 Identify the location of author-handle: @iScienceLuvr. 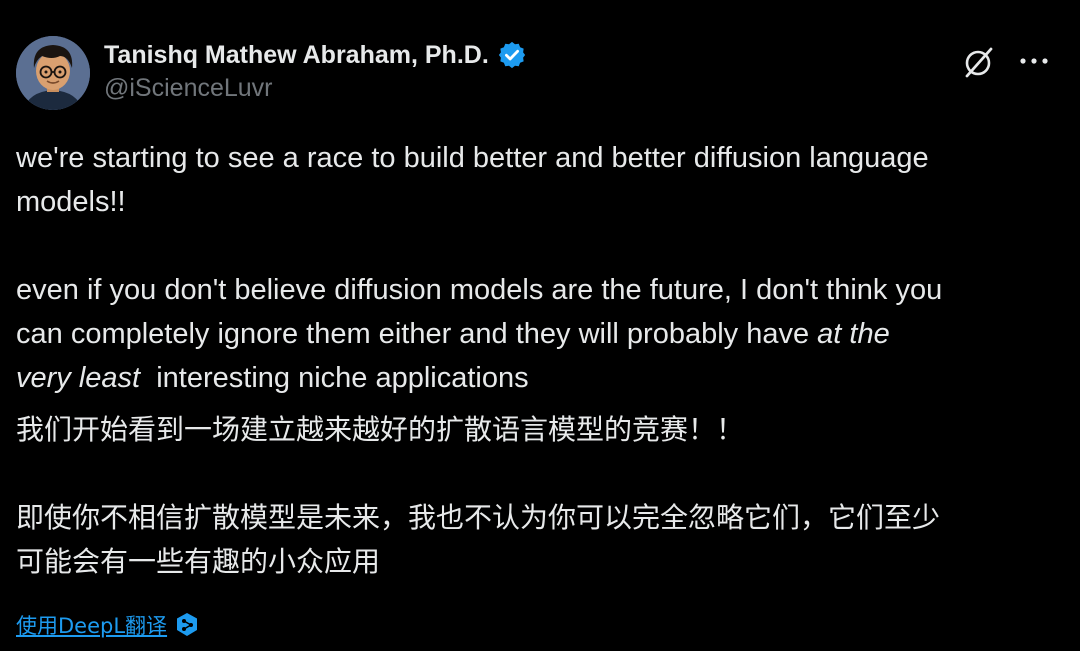
(188, 88).